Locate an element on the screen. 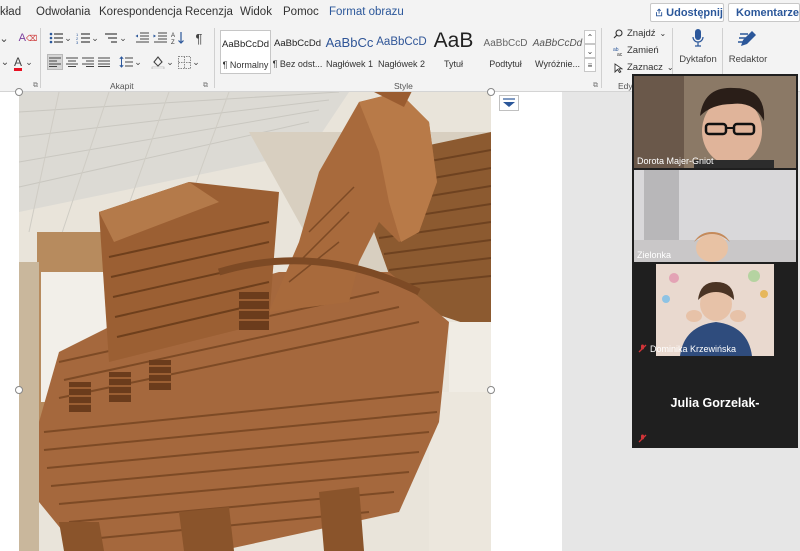 This screenshot has height=551, width=800. replace-label: Zamień is located at coordinates (643, 50).